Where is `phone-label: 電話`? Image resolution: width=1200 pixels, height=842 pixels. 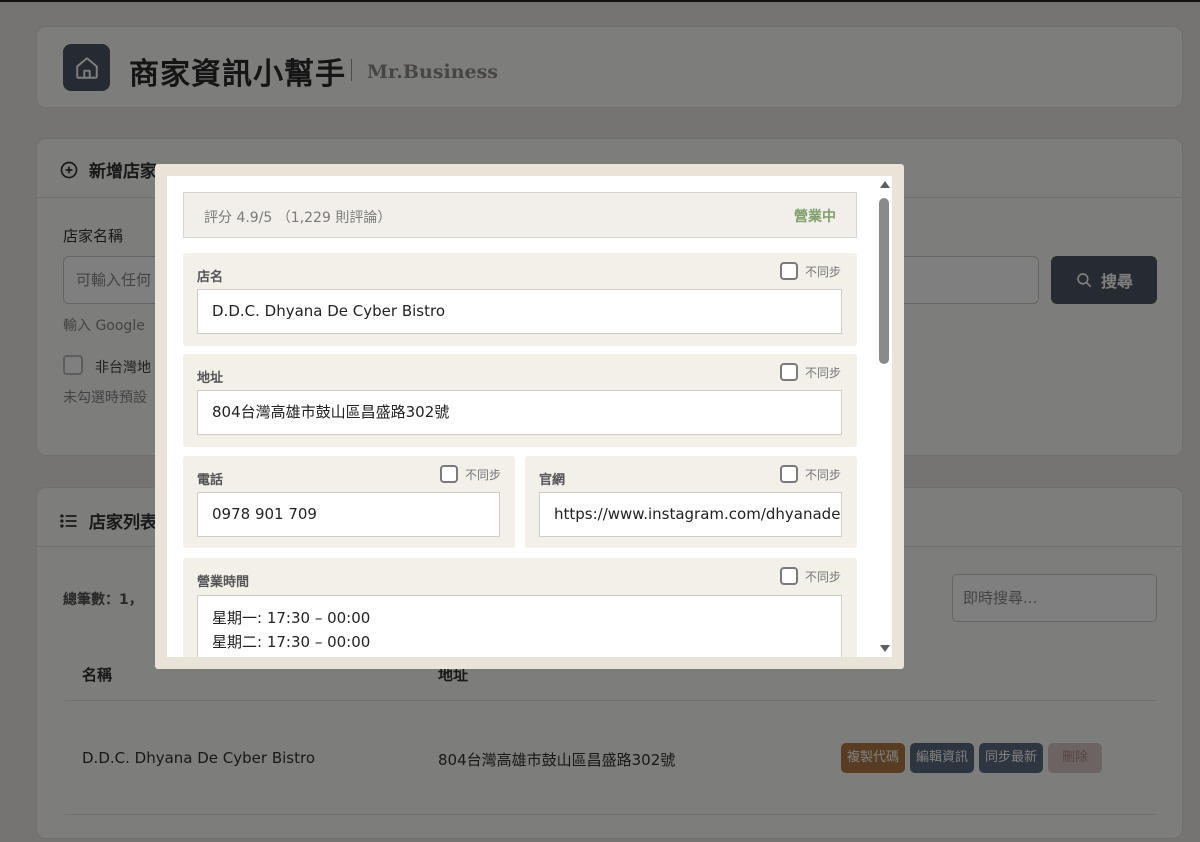 phone-label: 電話 is located at coordinates (210, 480).